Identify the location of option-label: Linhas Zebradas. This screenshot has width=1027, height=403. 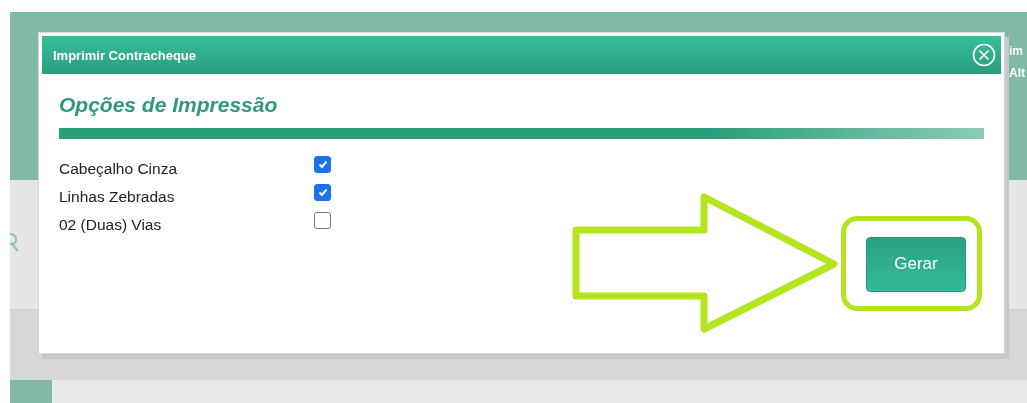
(117, 197).